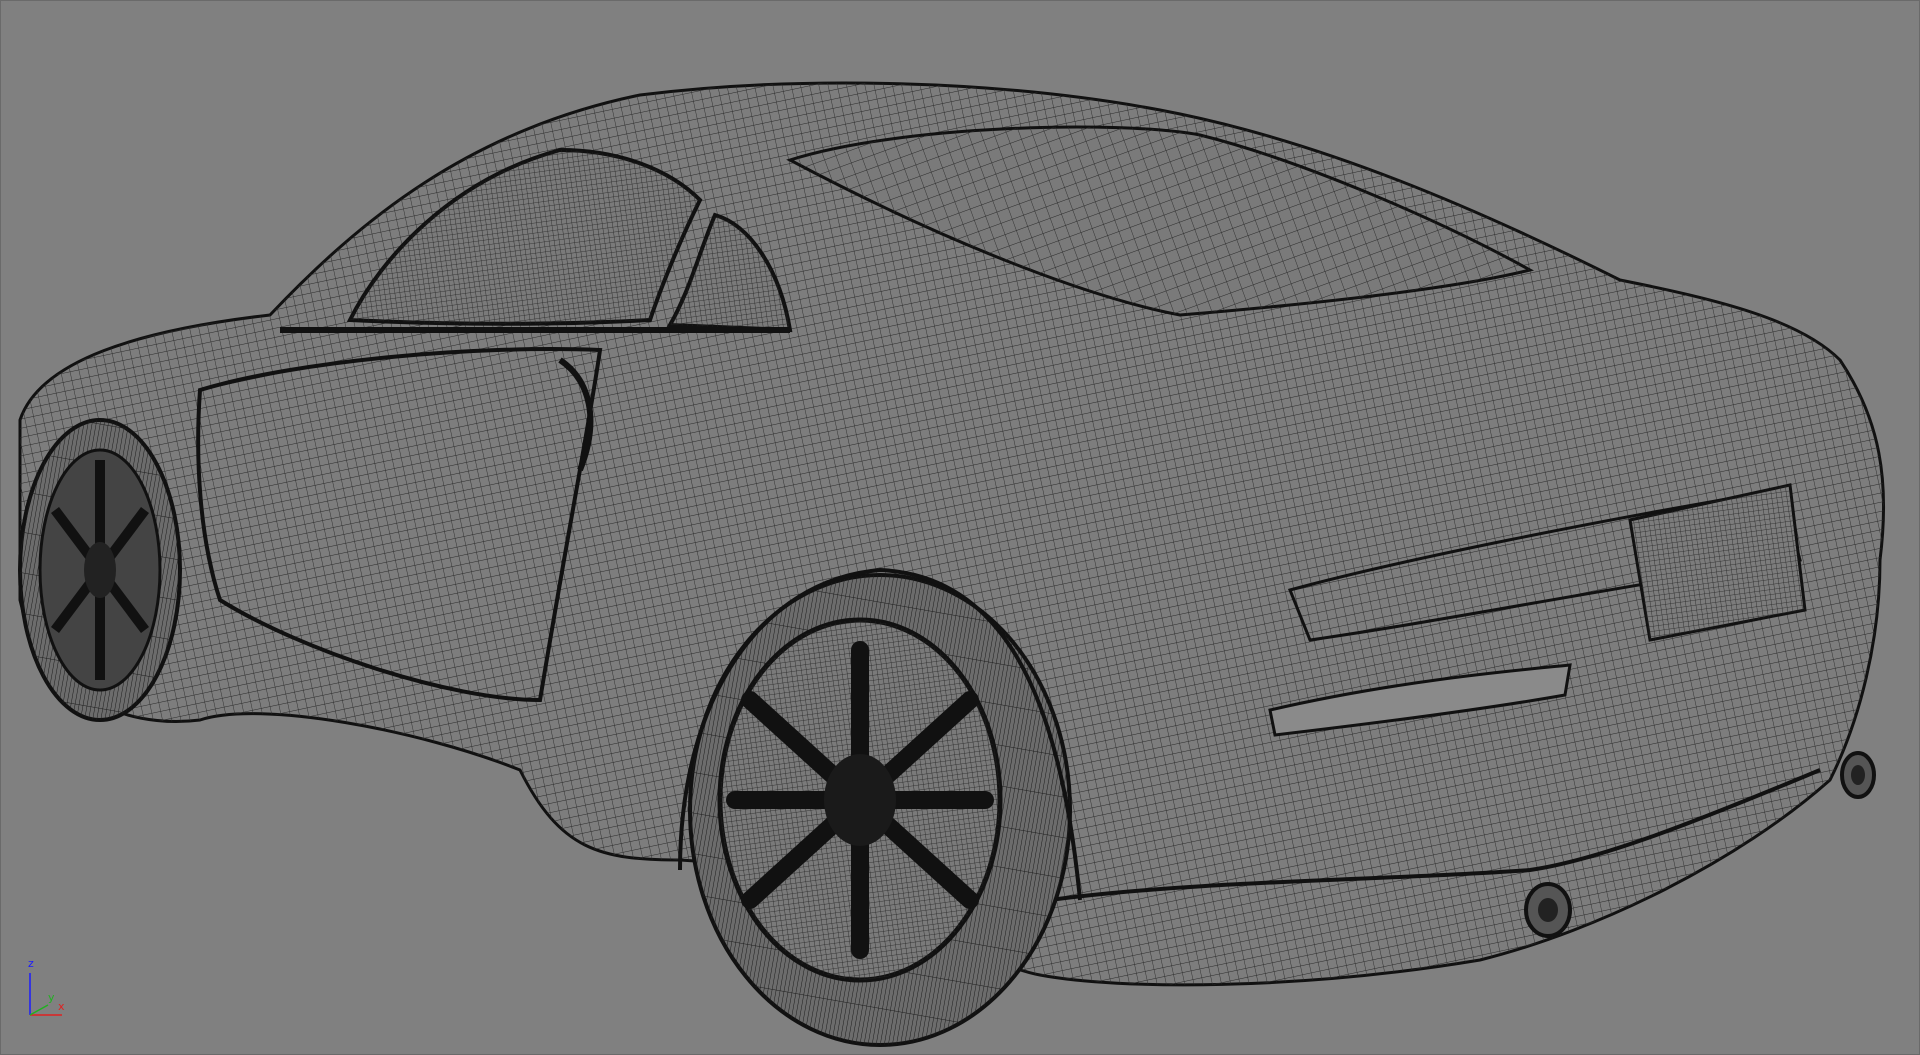 The image size is (1920, 1055). Describe the element at coordinates (51, 997) in the screenshot. I see `y-axis-label: y` at that location.